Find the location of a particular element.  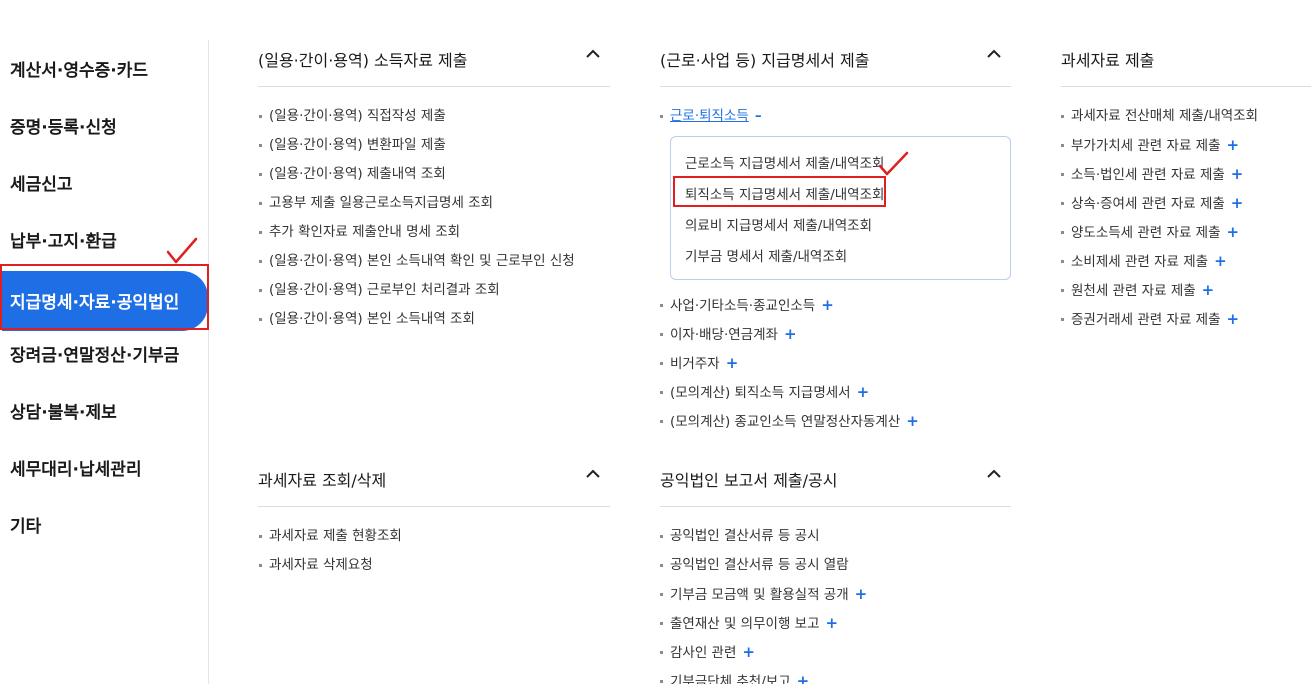

nav-item-payment-statement-active: 지급명세·자료·공익법인 is located at coordinates (105, 301).